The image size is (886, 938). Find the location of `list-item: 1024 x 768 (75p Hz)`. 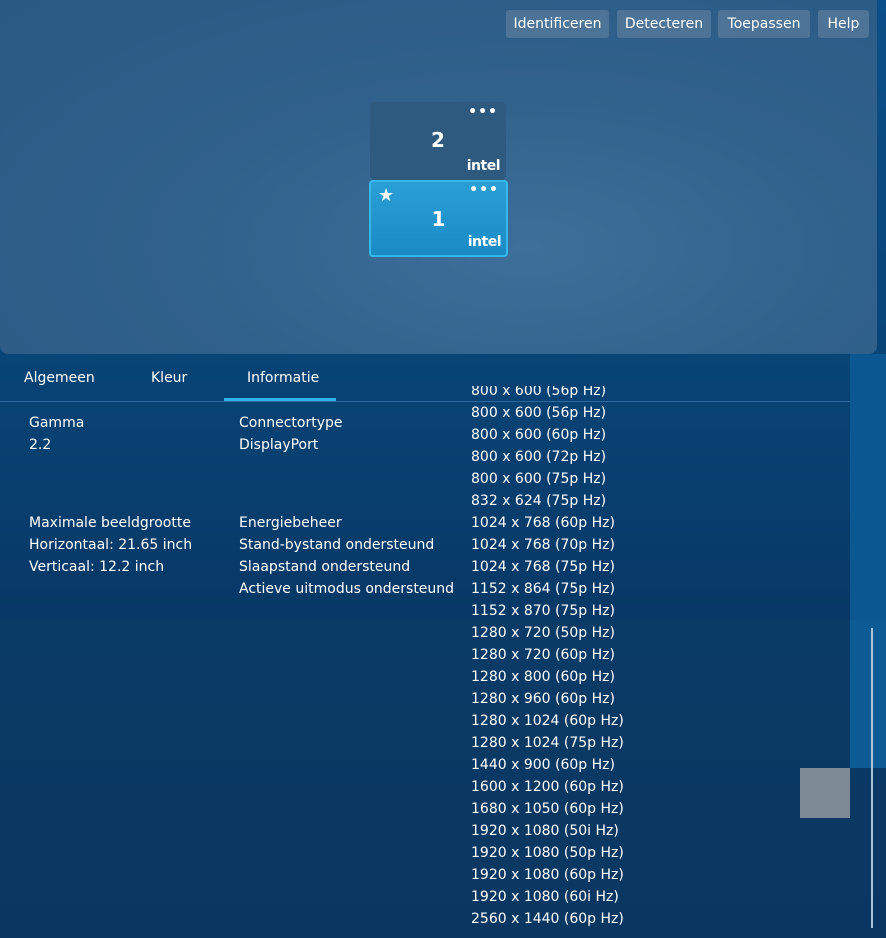

list-item: 1024 x 768 (75p Hz) is located at coordinates (543, 567).